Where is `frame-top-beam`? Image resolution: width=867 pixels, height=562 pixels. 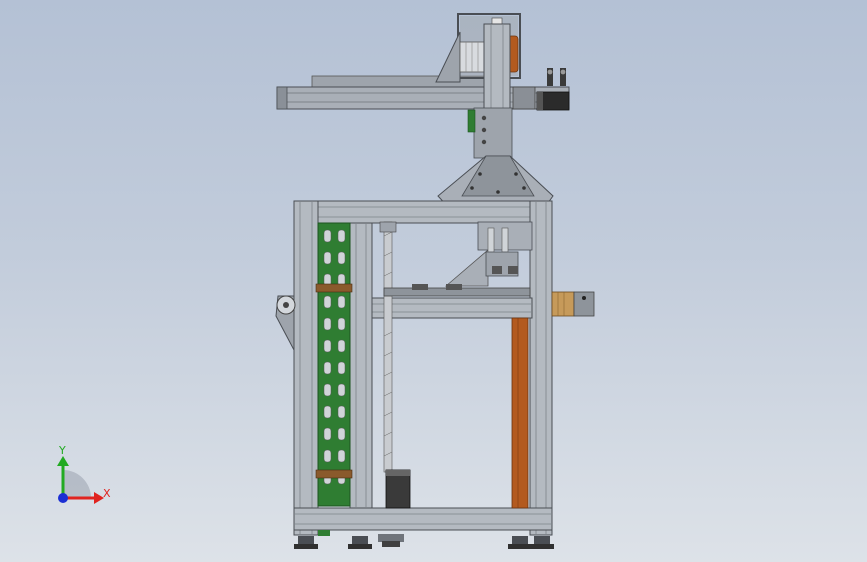
frame-top-beam is located at coordinates (423, 212).